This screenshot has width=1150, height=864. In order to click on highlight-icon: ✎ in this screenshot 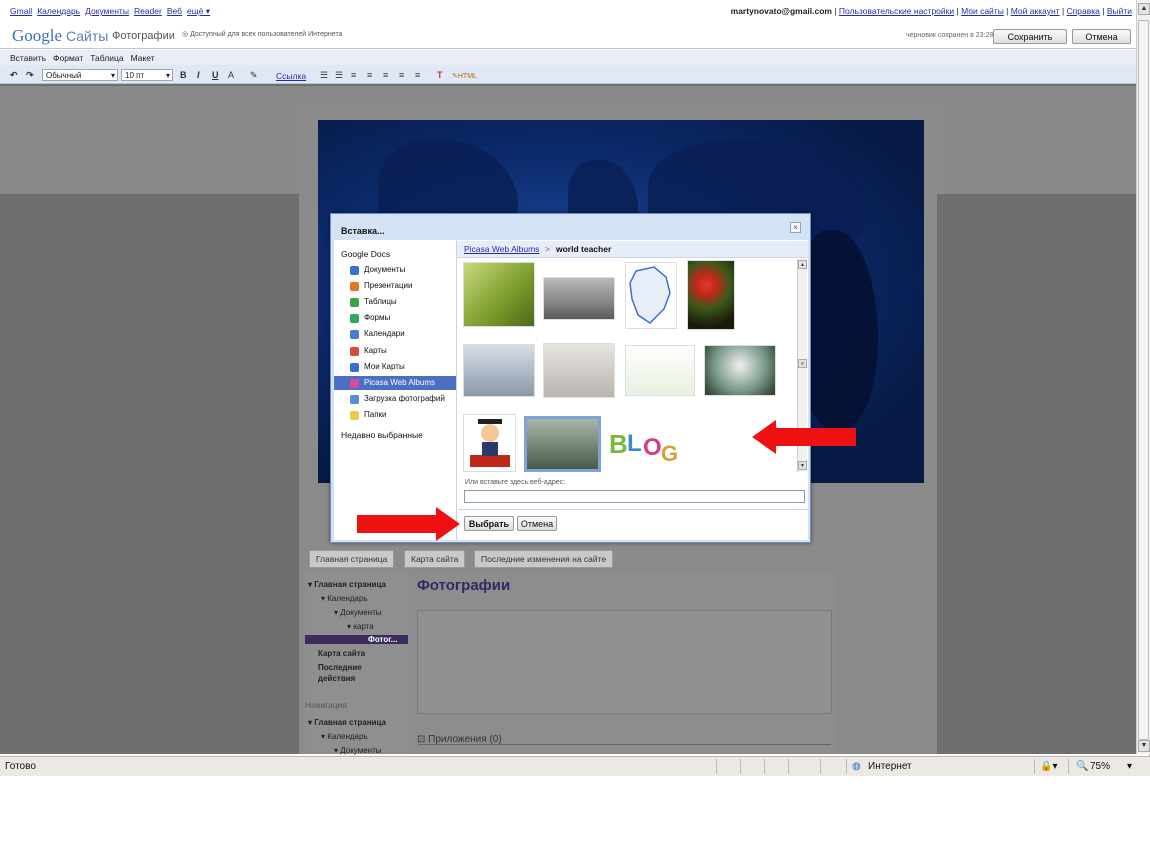, I will do `click(254, 75)`.